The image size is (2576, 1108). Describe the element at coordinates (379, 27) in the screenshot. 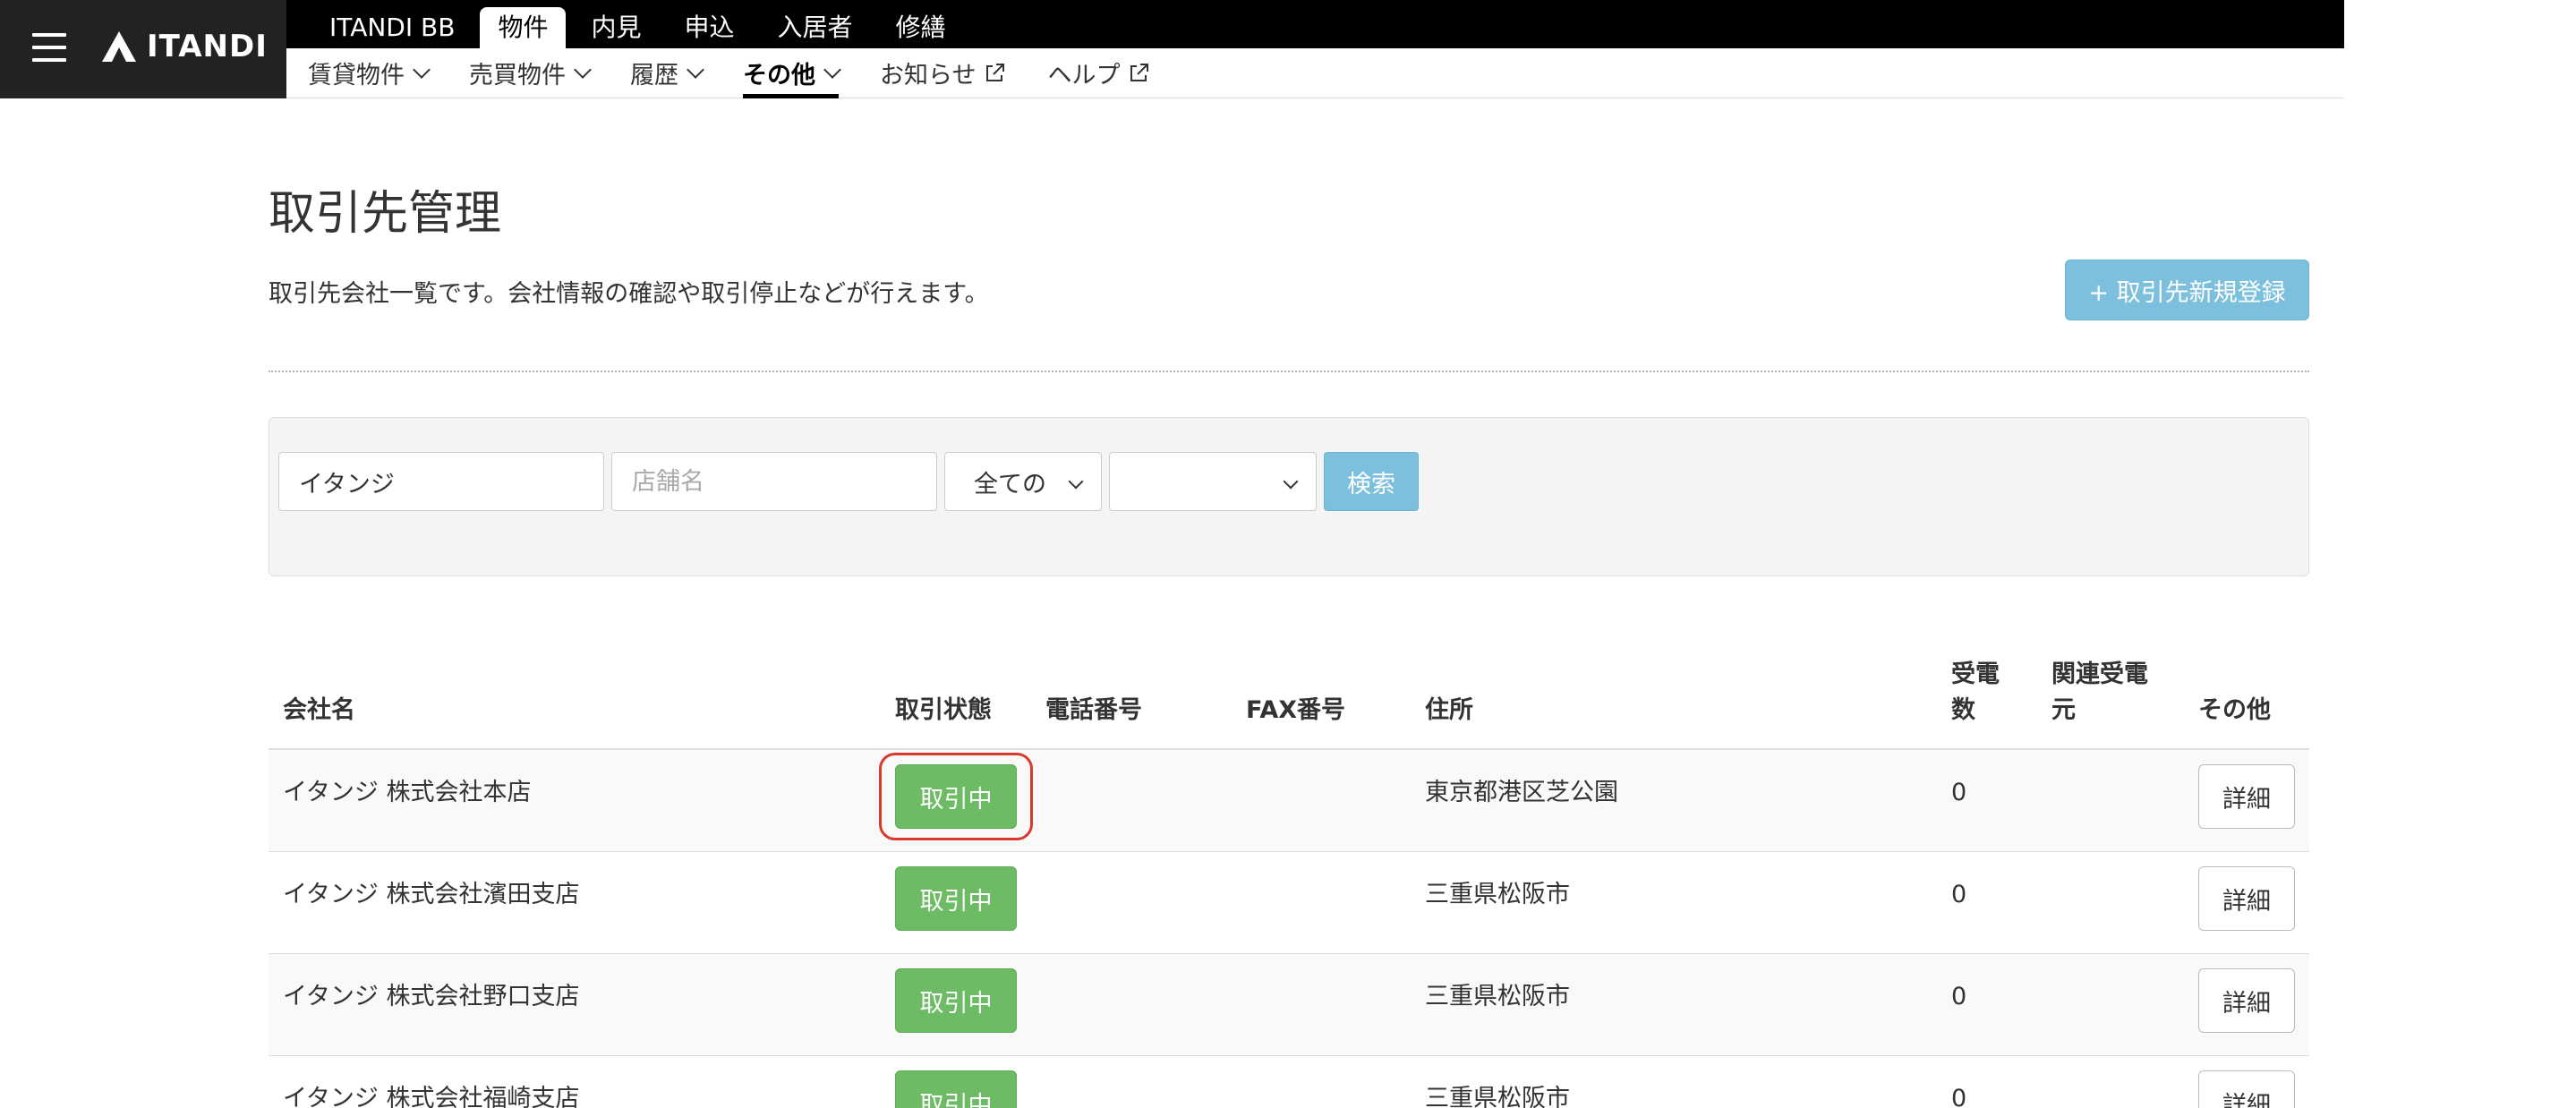

I see `top-tab-itandi-bb: ITANDI BB` at that location.